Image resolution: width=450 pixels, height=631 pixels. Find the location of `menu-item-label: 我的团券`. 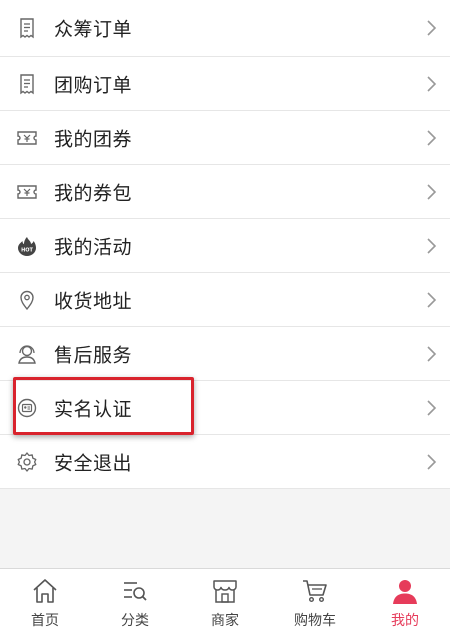

menu-item-label: 我的团券 is located at coordinates (93, 139).